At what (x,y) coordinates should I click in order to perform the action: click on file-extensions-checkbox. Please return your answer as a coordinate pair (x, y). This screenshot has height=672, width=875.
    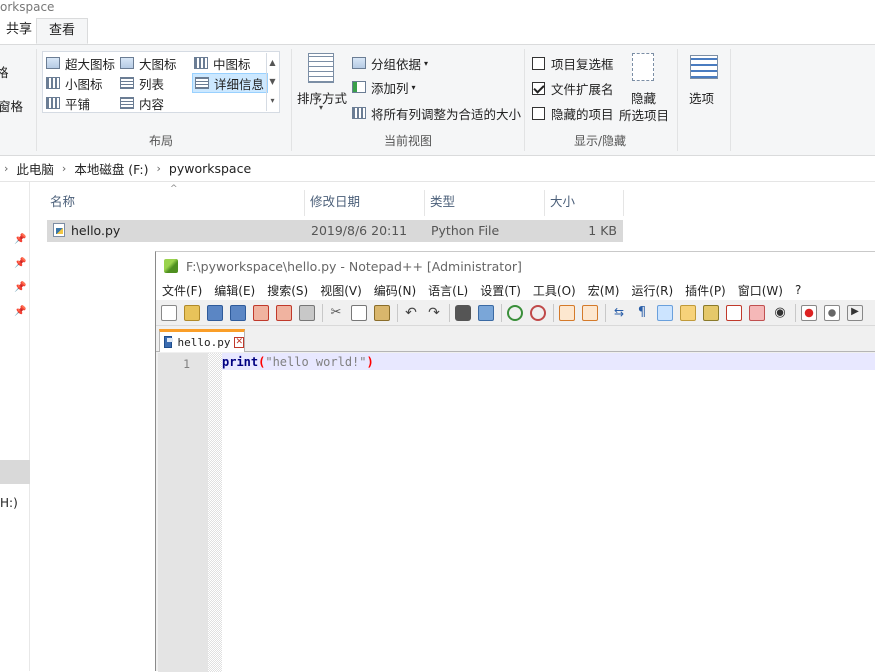
    Looking at the image, I should click on (538, 88).